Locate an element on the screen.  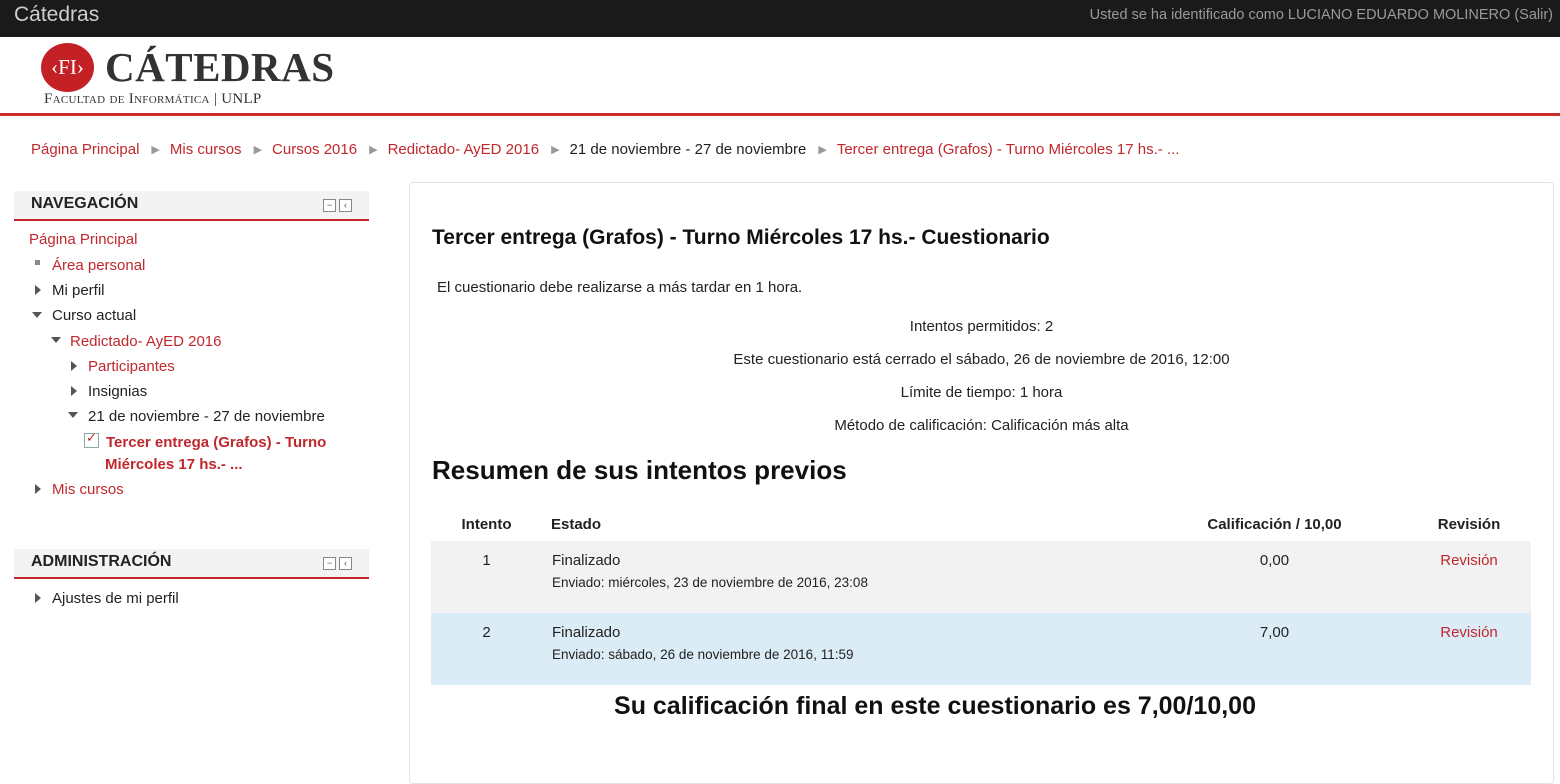
attempt-grade: 7,00 is located at coordinates (1274, 649).